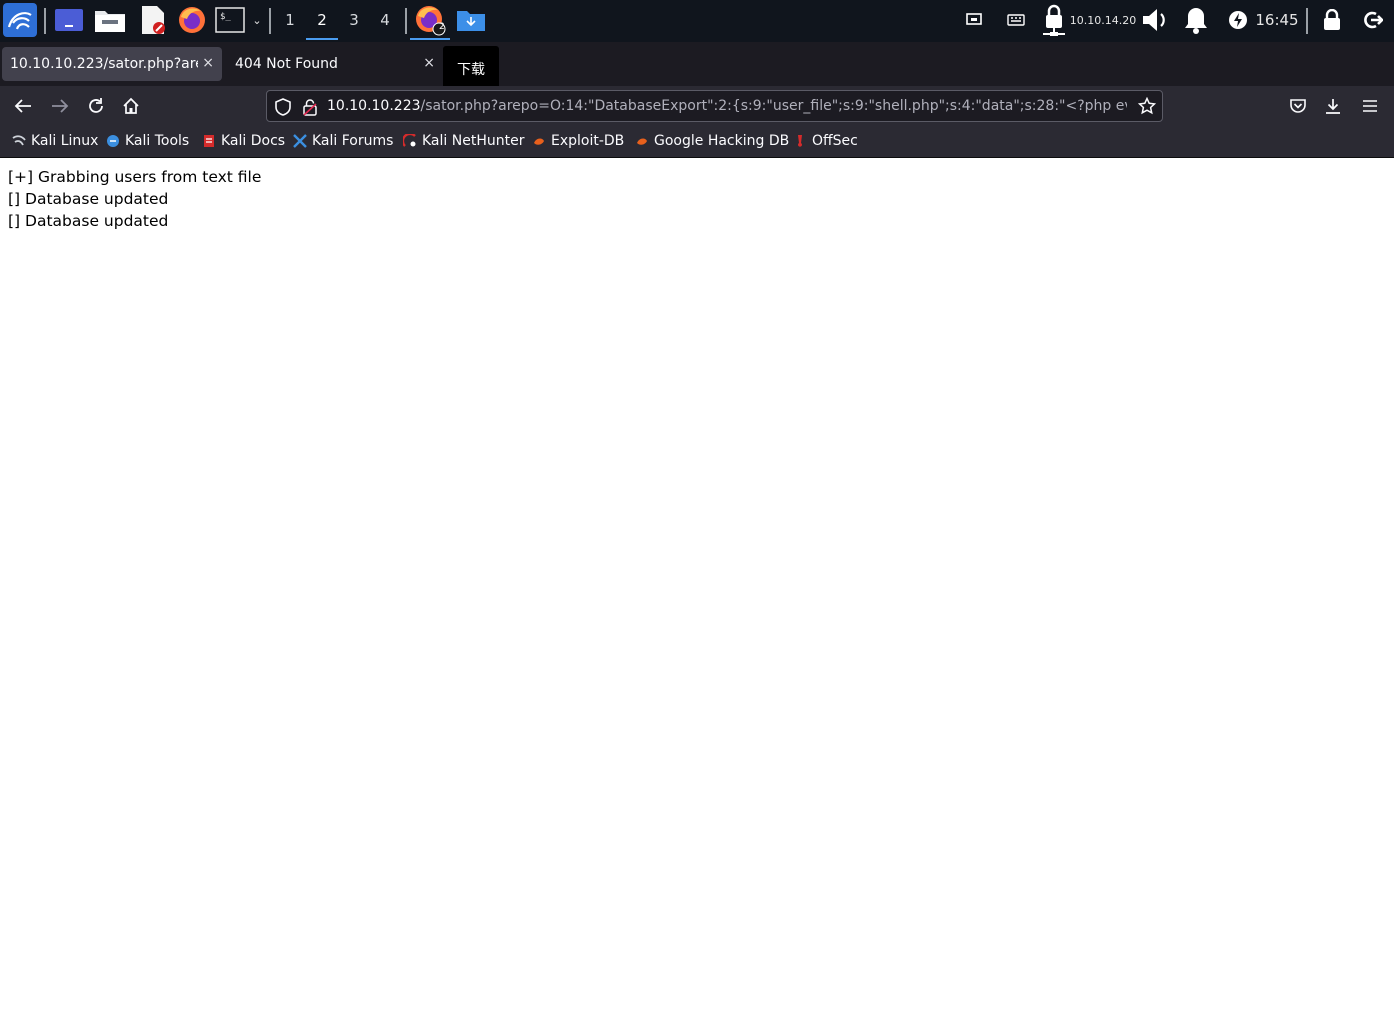 Image resolution: width=1394 pixels, height=1009 pixels. Describe the element at coordinates (835, 141) in the screenshot. I see `bookmark-label: OffSec` at that location.